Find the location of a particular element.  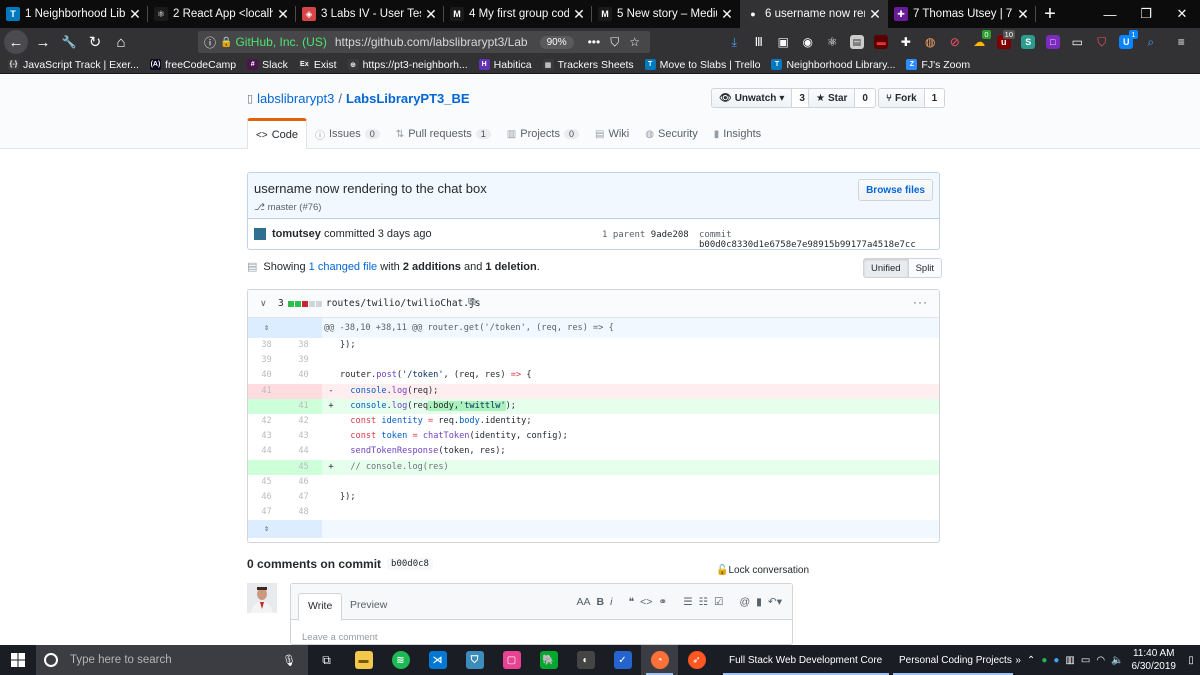

line-number-new: 45 is located at coordinates (303, 467).